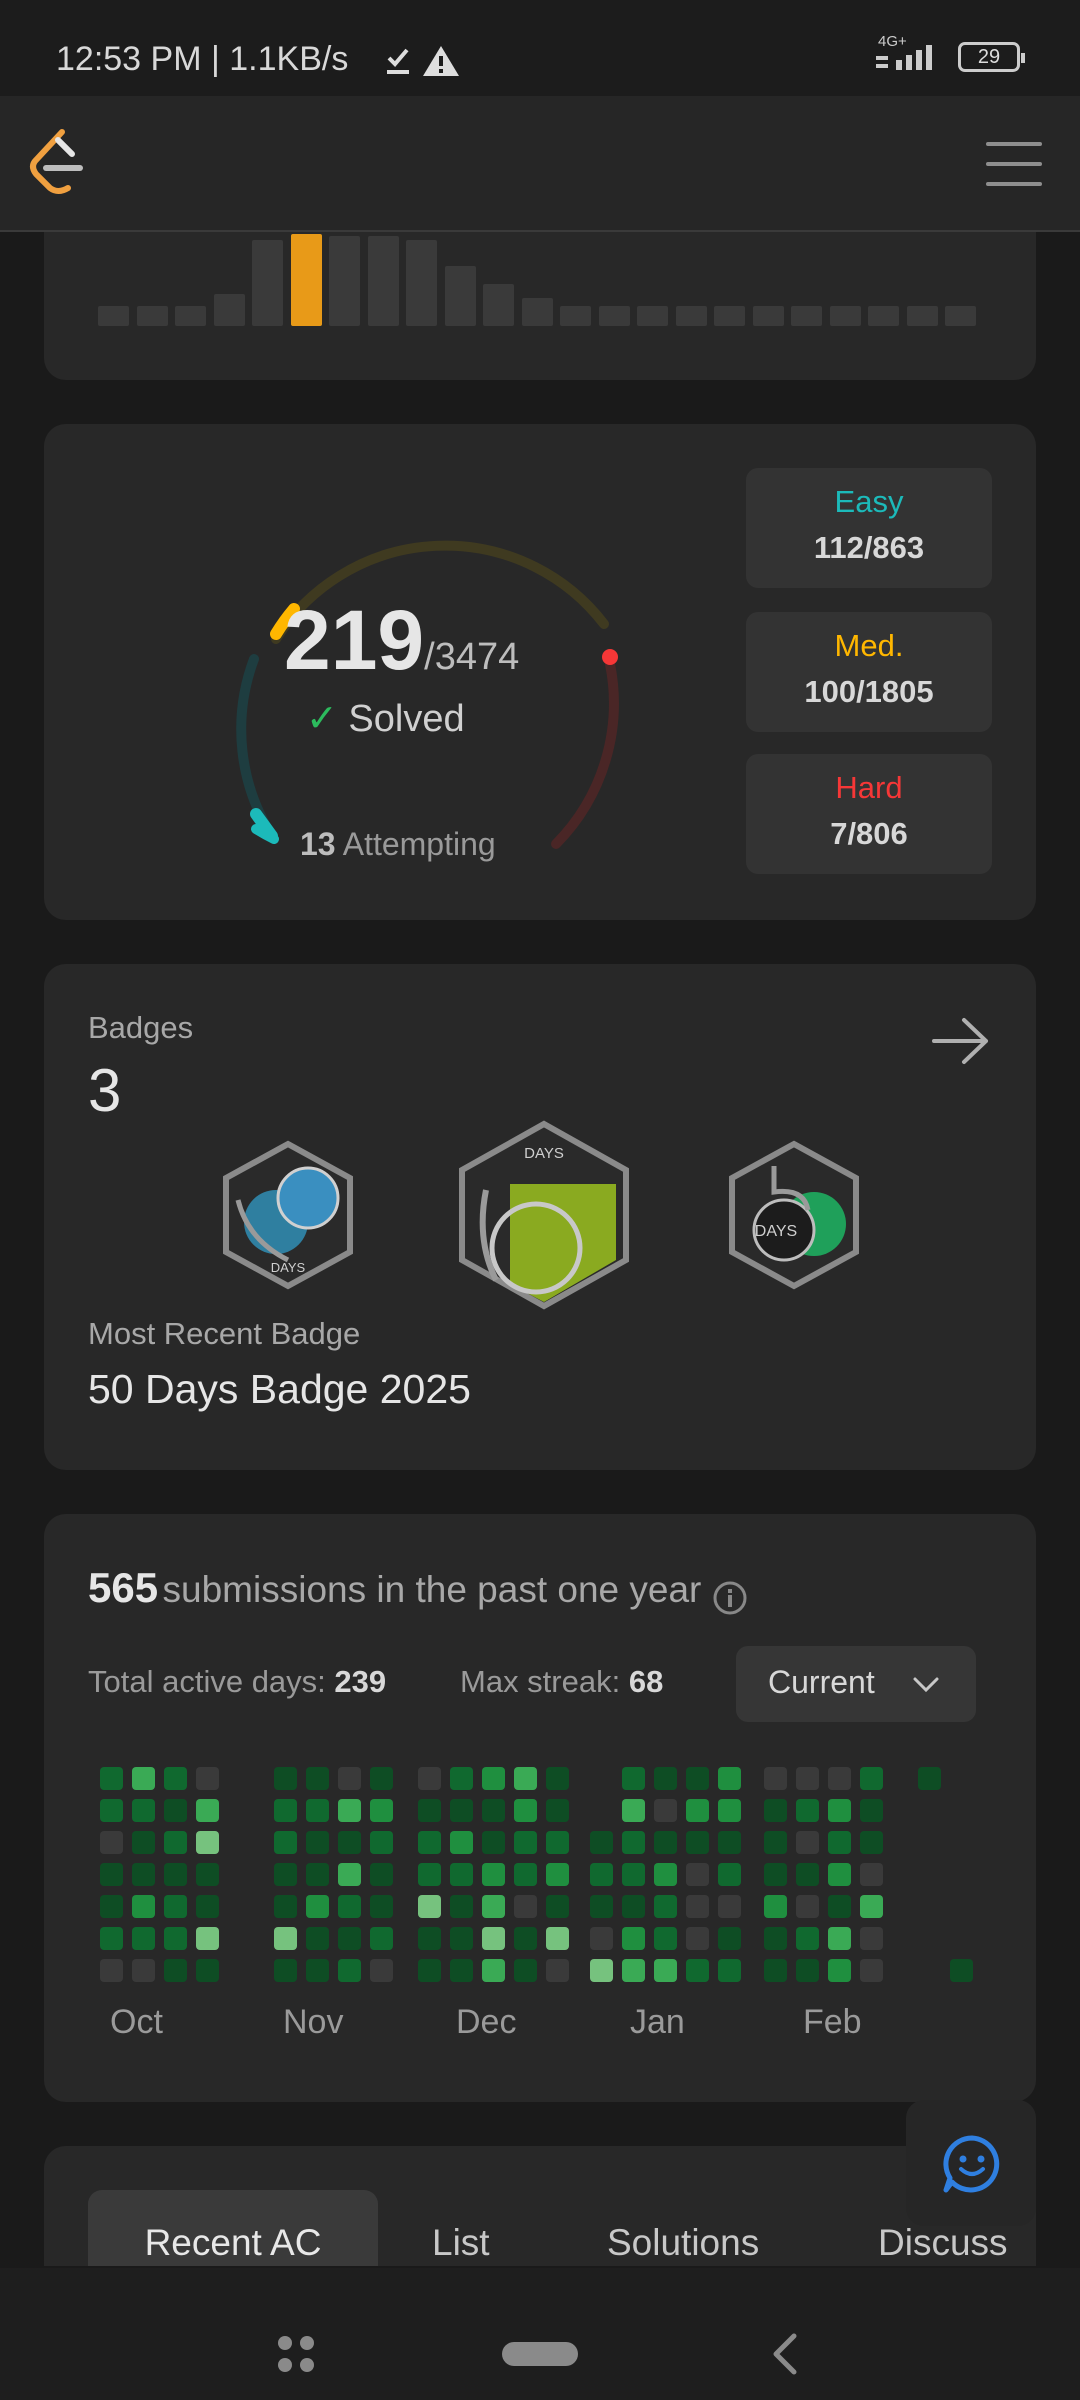  Describe the element at coordinates (288, 1215) in the screenshot. I see `badge-days-blue-icon: DAYS` at that location.